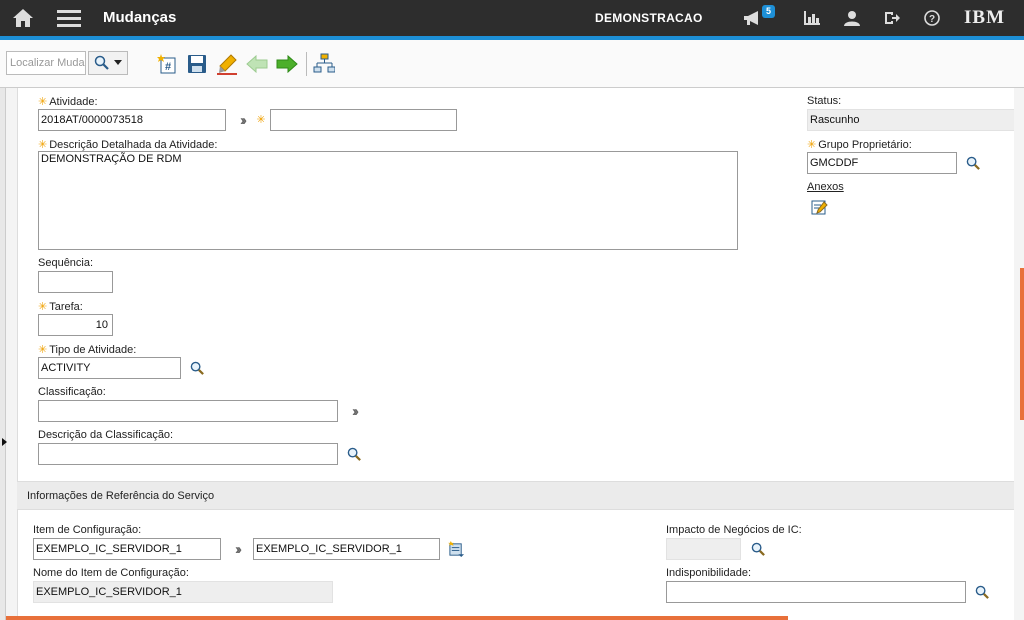 Image resolution: width=1024 pixels, height=620 pixels. Describe the element at coordinates (910, 120) in the screenshot. I see `status-field: Rascunho` at that location.